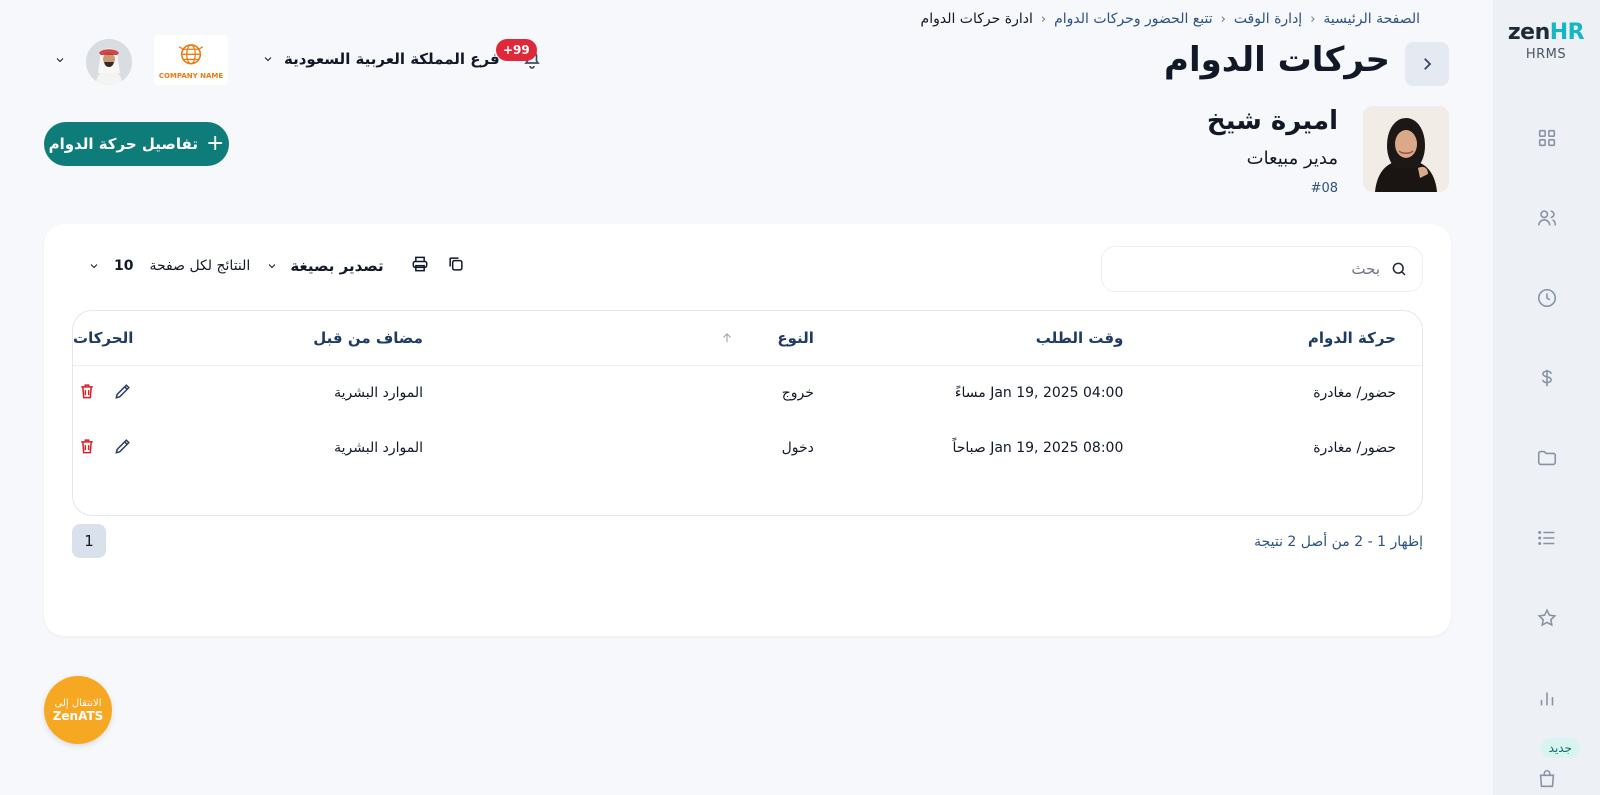 The image size is (1600, 795). I want to click on export-label: تصدير بصيغة, so click(337, 266).